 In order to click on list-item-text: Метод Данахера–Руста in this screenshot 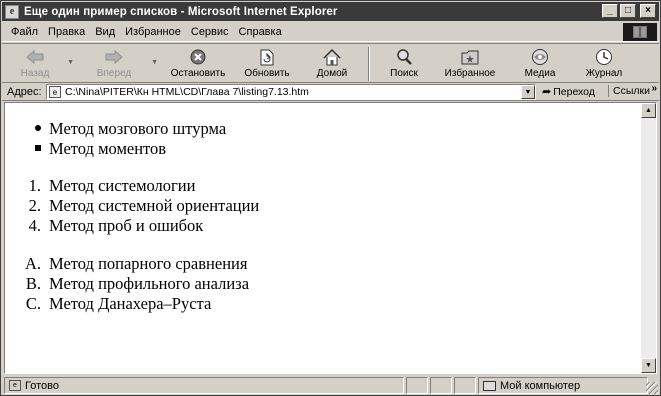, I will do `click(130, 303)`.